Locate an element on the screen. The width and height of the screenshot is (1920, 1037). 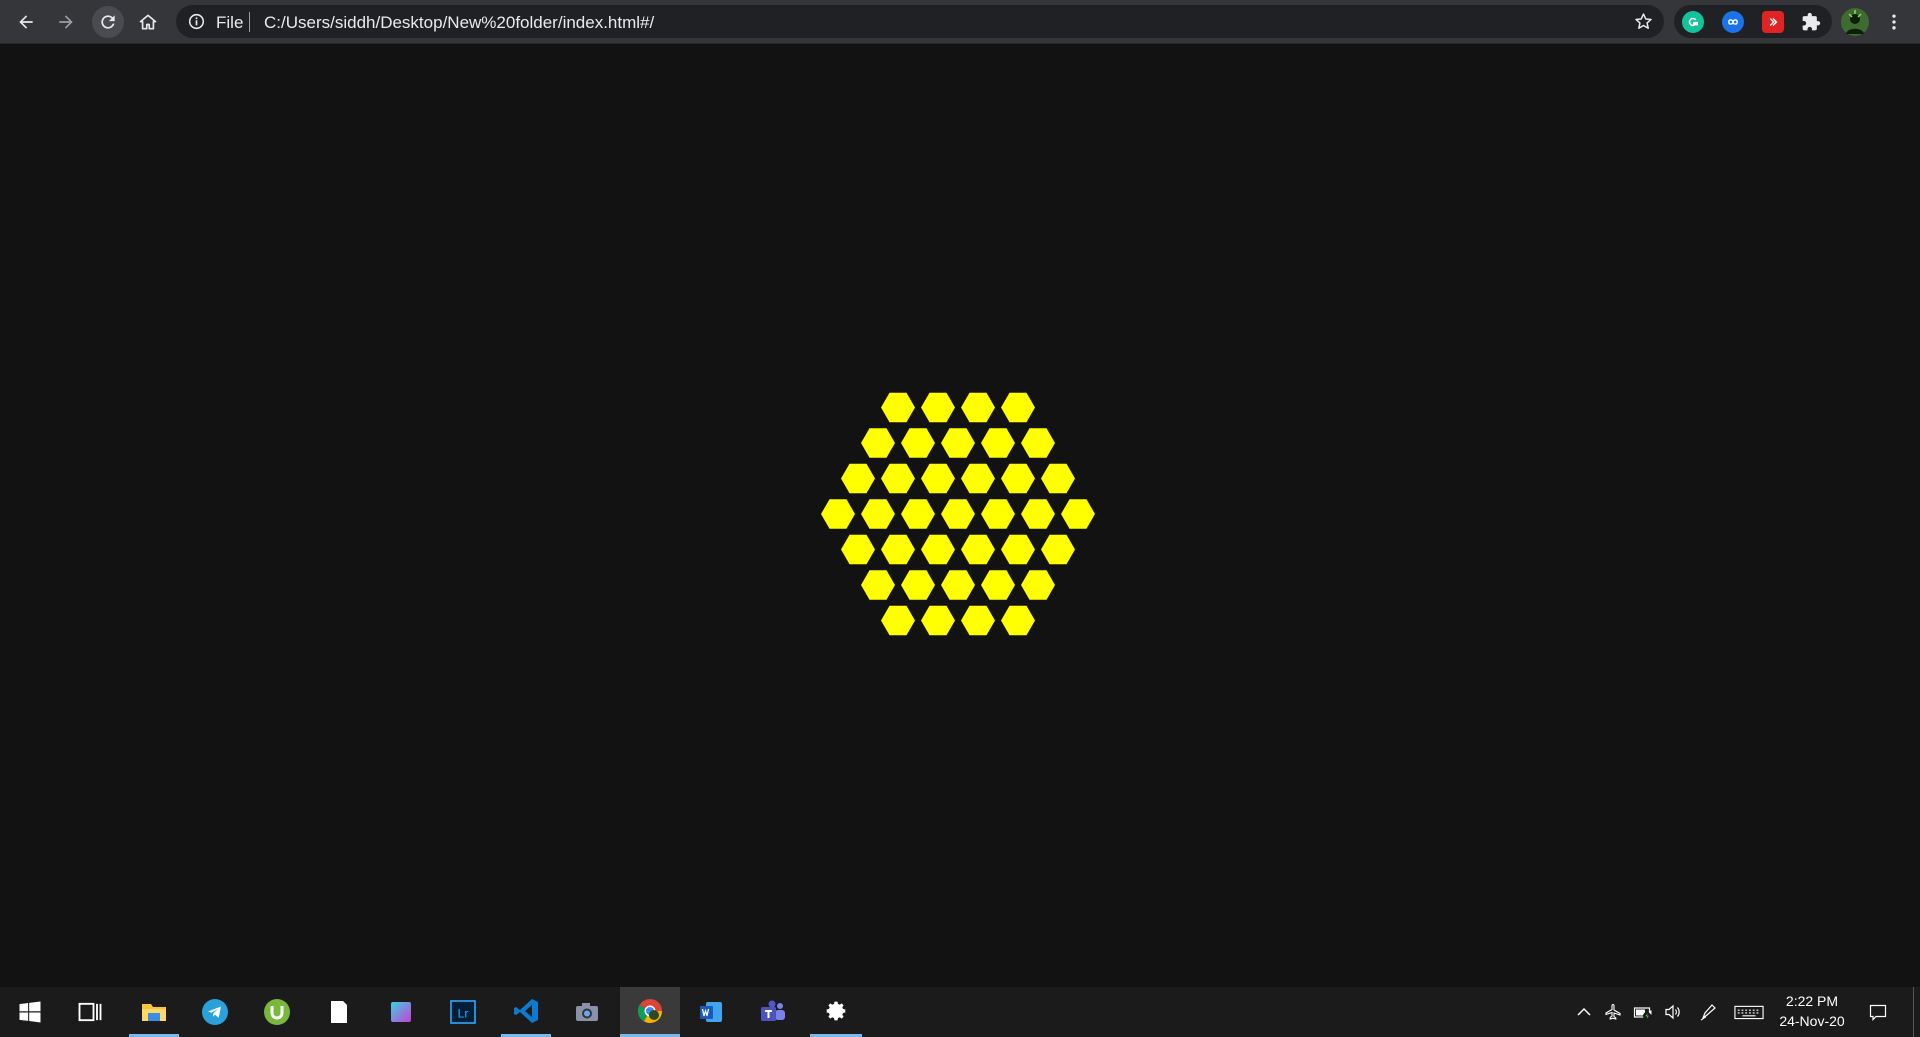
reload-icon is located at coordinates (108, 22).